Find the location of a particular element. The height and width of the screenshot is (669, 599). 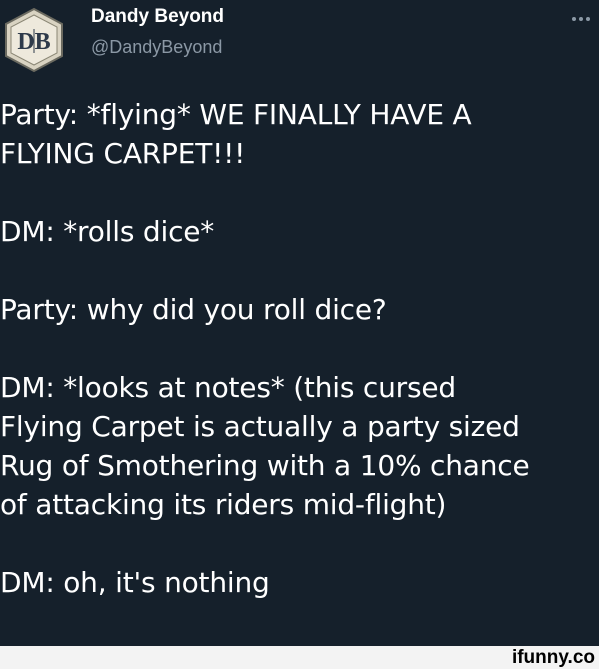

dandy-beyond-logo-icon: DB is located at coordinates (34, 40).